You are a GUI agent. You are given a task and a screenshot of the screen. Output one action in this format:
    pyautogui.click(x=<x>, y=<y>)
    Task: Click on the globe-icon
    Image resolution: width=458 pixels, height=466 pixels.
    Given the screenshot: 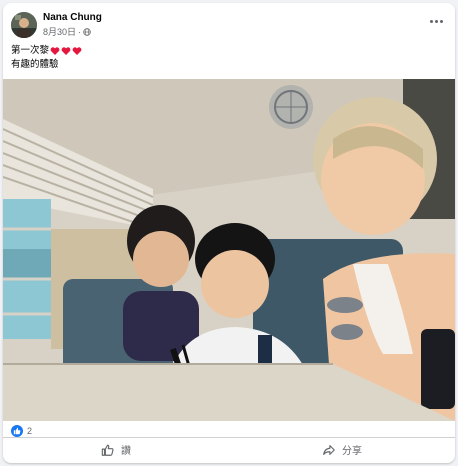 What is the action you would take?
    pyautogui.click(x=87, y=31)
    